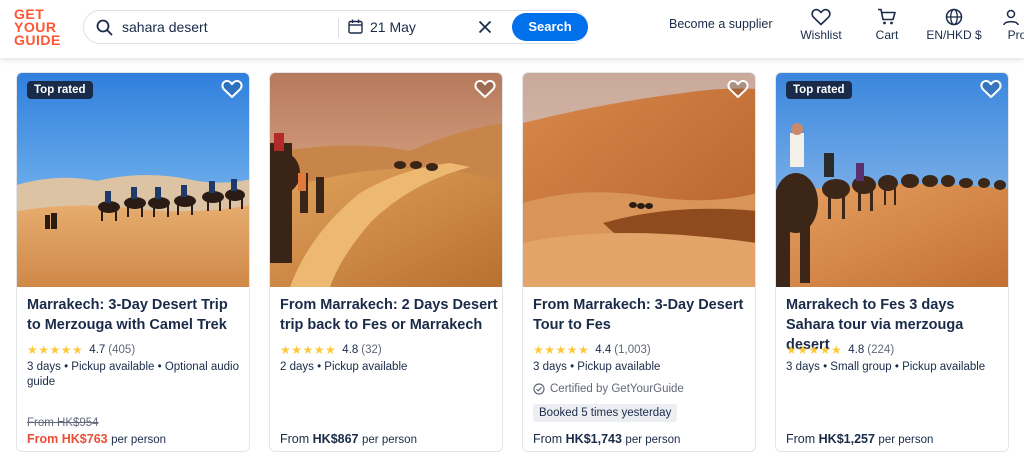 Image resolution: width=1024 pixels, height=464 pixels. Describe the element at coordinates (887, 35) in the screenshot. I see `cart-label: Cart` at that location.